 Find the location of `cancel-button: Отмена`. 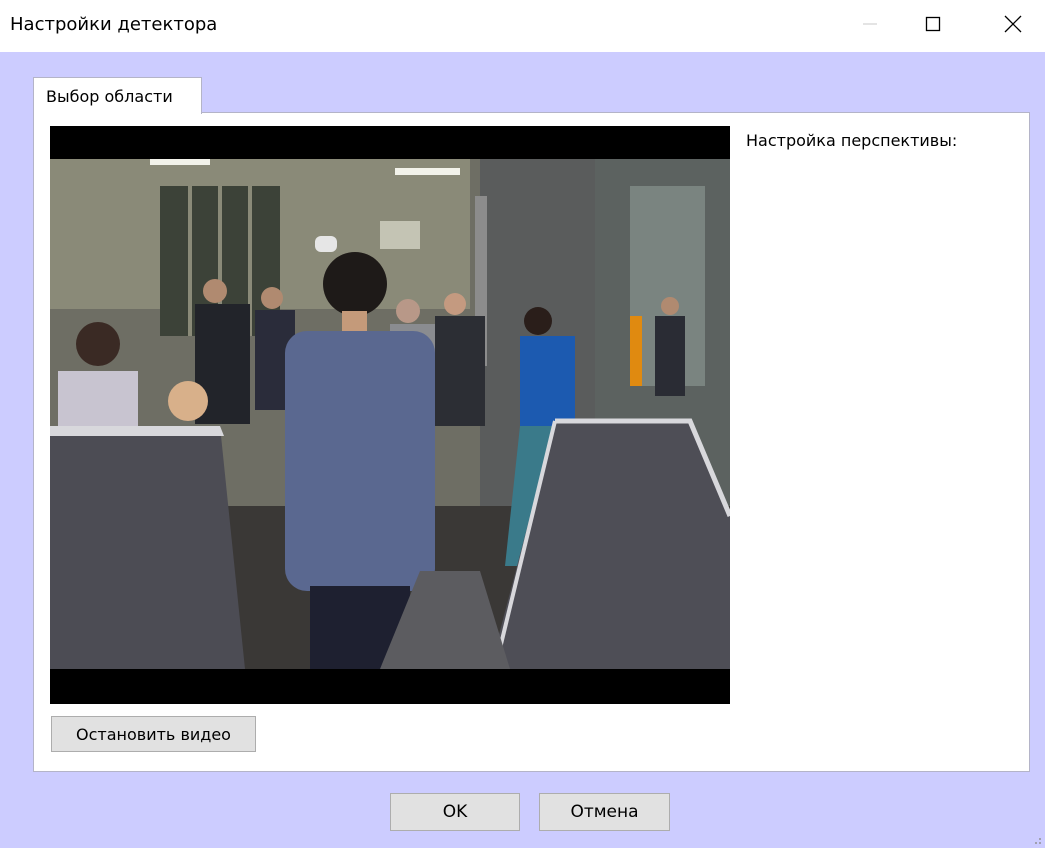

cancel-button: Отмена is located at coordinates (604, 812).